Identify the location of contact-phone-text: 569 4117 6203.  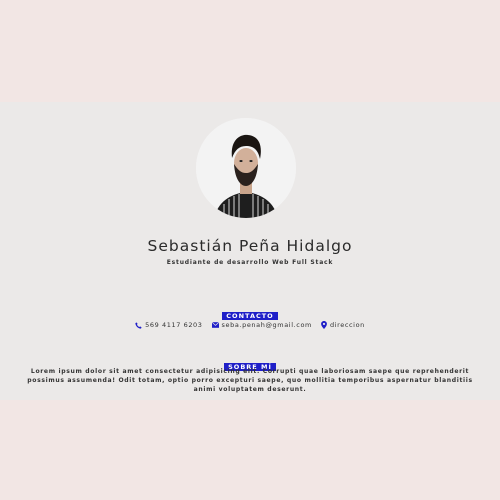
(174, 325).